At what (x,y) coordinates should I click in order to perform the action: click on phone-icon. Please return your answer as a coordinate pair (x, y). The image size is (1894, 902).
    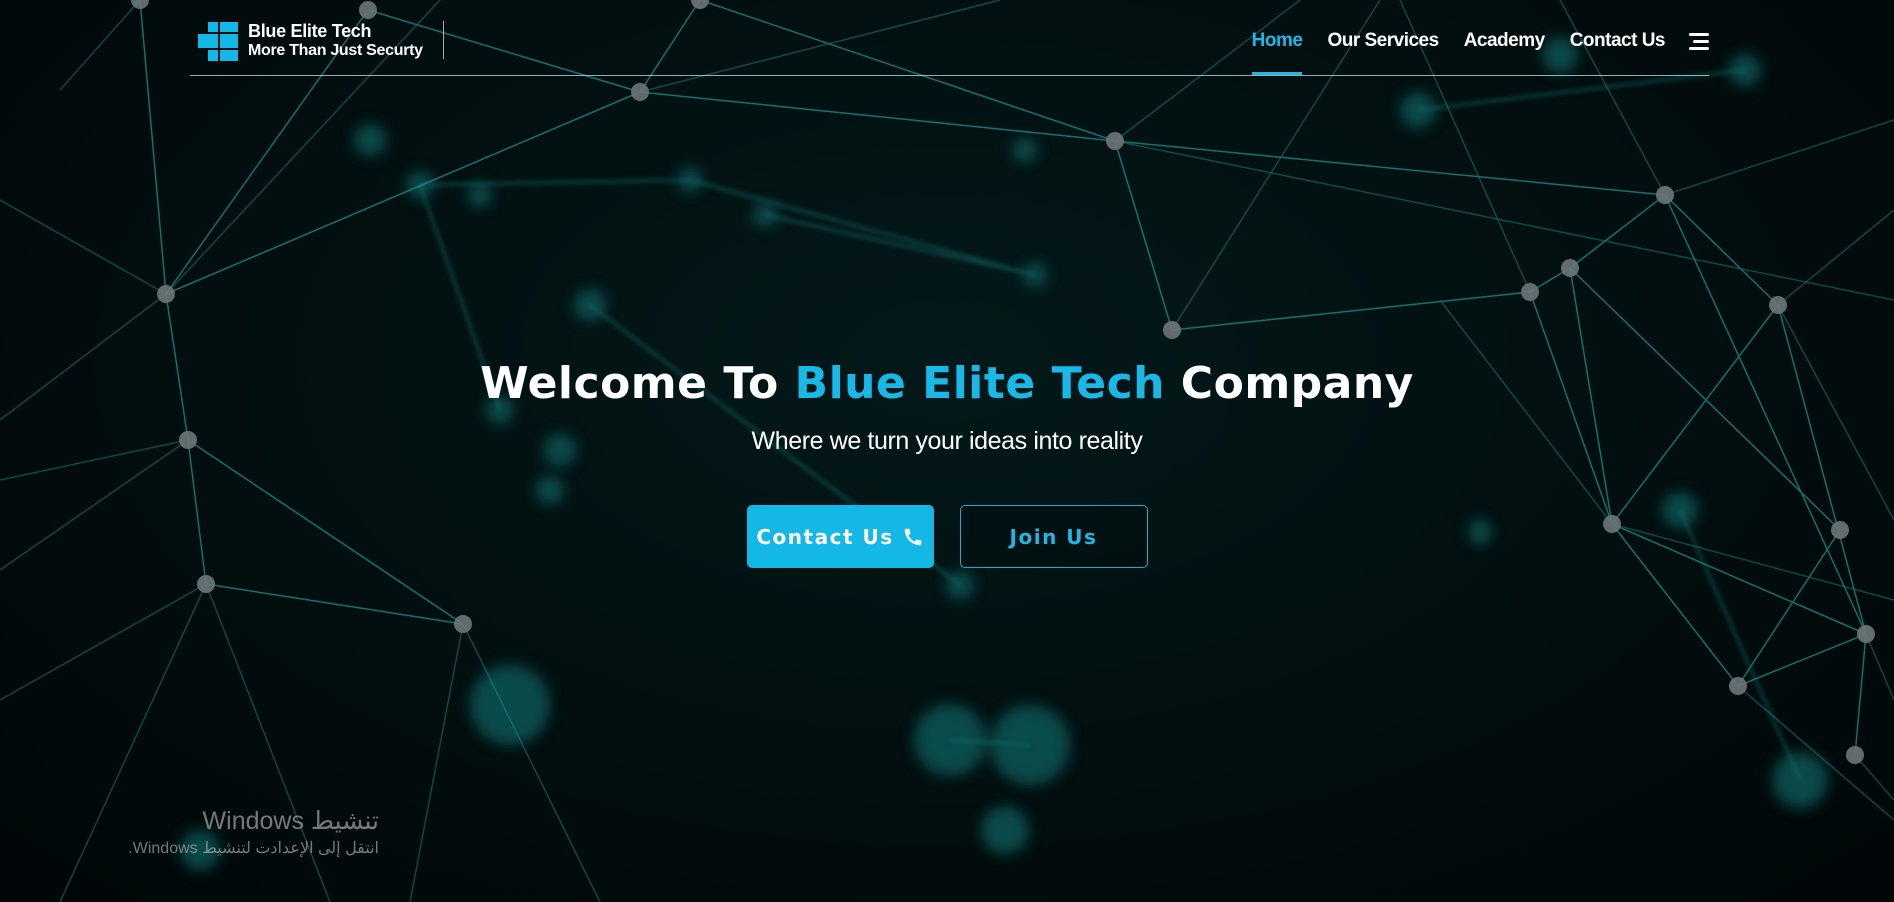
    Looking at the image, I should click on (912, 536).